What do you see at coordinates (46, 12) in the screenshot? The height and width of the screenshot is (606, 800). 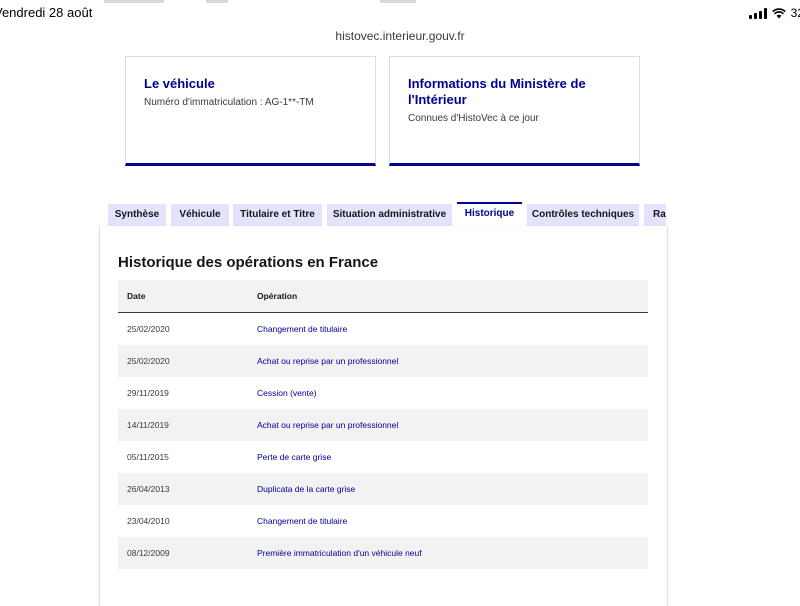 I see `status-date: Vendredi 28 août` at bounding box center [46, 12].